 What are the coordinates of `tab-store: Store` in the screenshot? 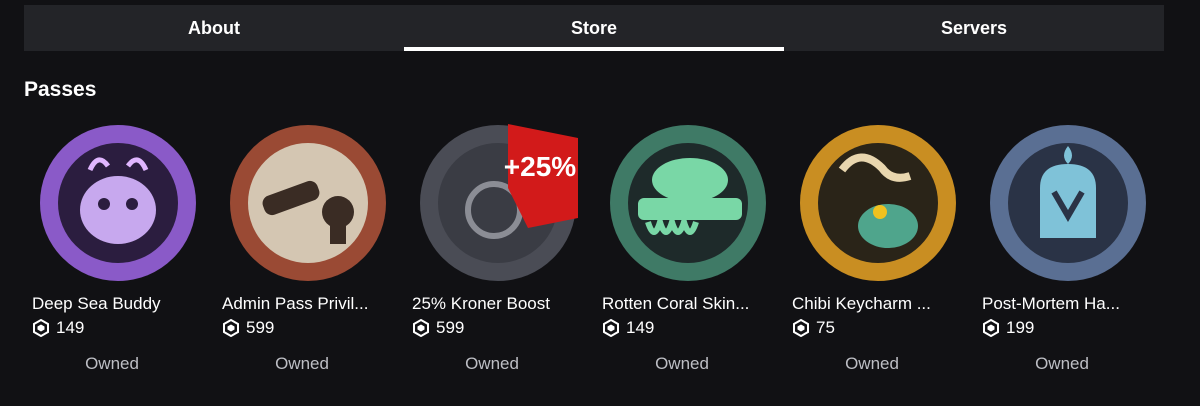 It's located at (594, 28).